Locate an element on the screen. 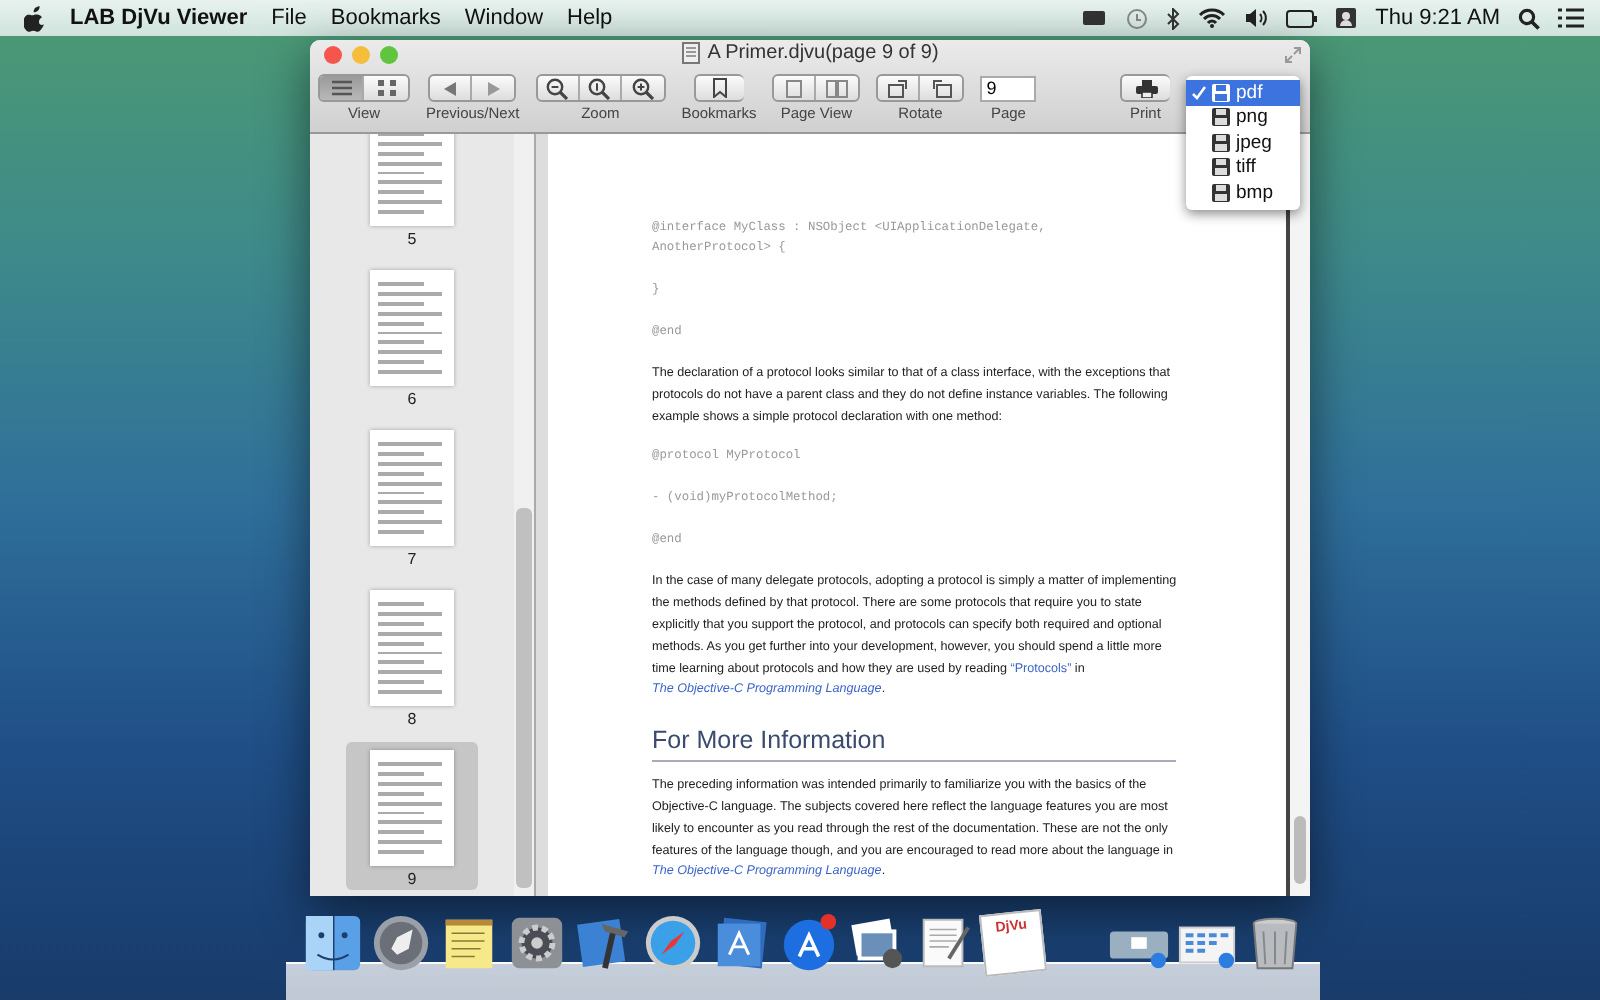  magnifier-icon is located at coordinates (599, 88).